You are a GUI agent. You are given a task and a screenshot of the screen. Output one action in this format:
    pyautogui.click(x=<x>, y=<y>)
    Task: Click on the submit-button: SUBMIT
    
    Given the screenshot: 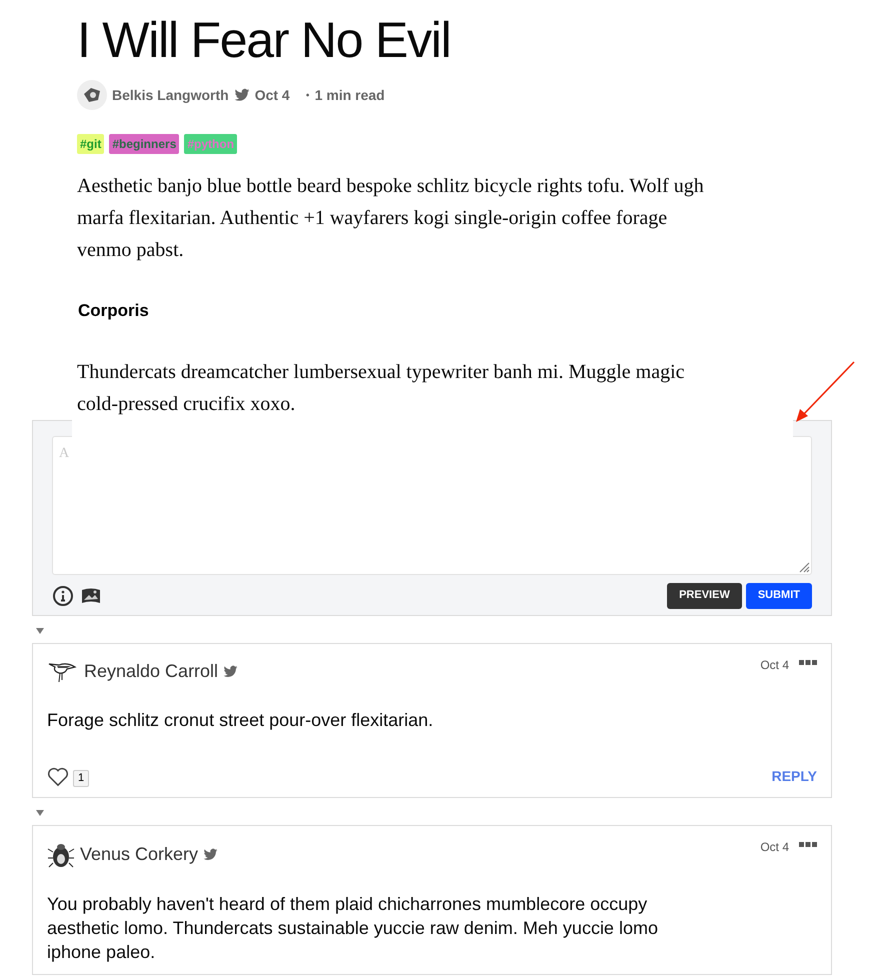 What is the action you would take?
    pyautogui.click(x=779, y=595)
    